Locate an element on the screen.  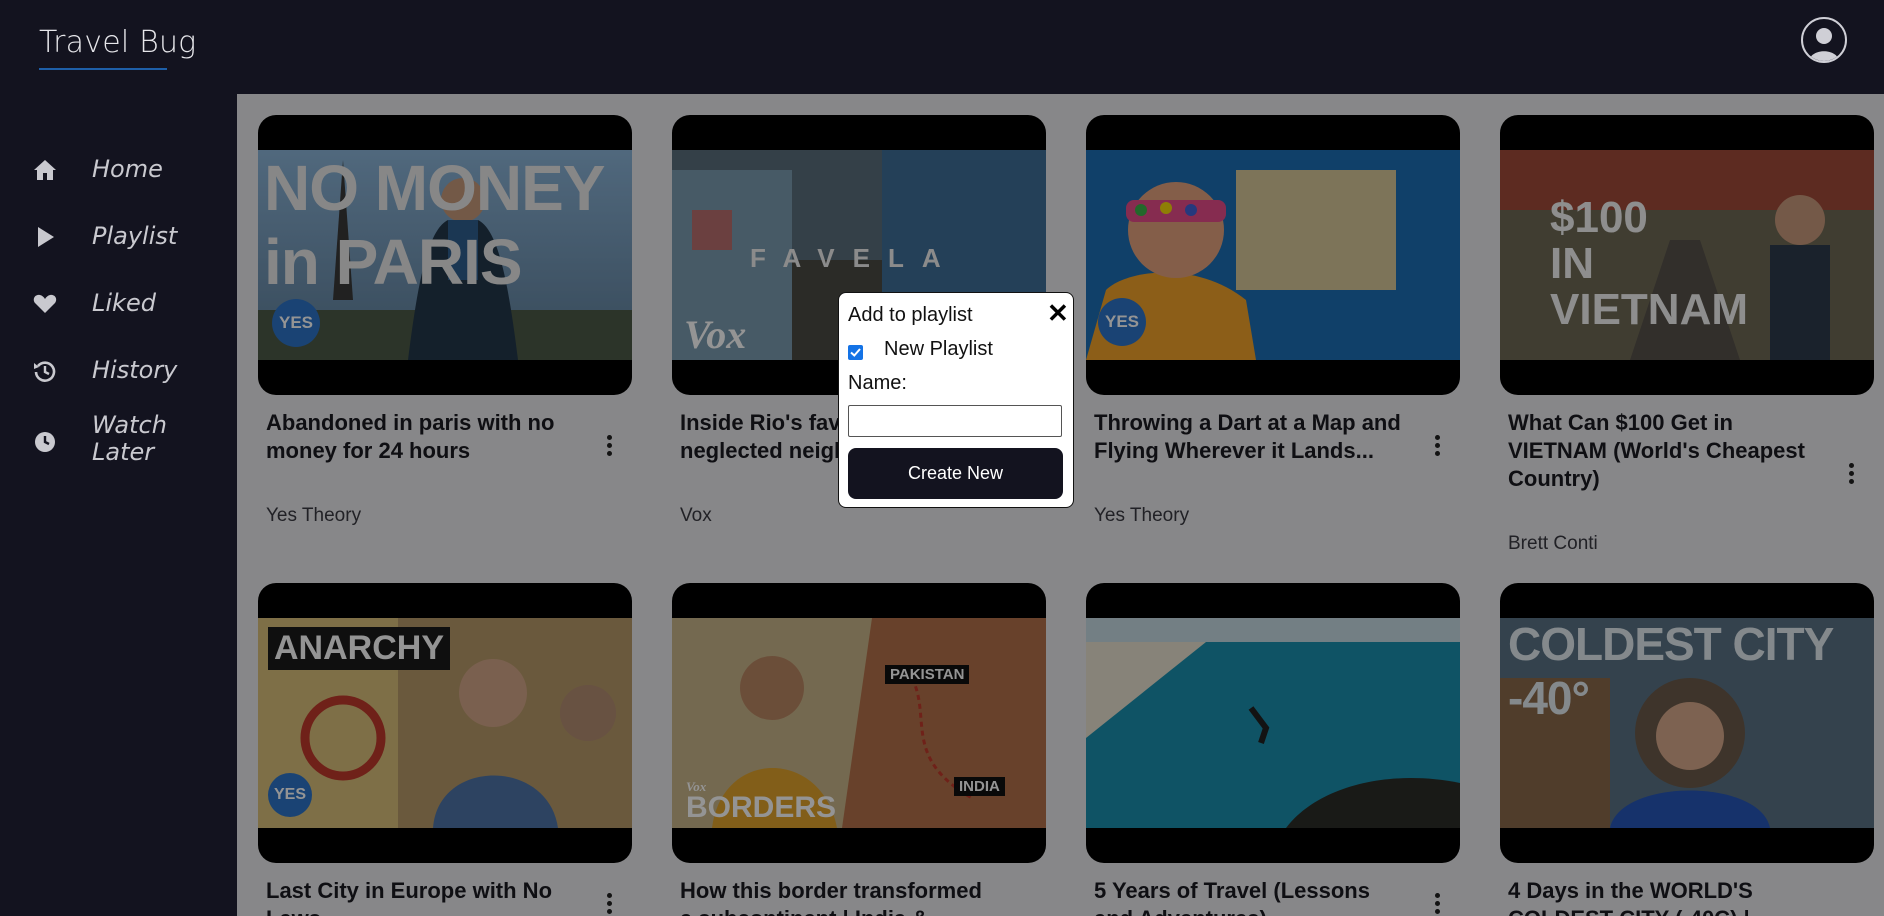
name-label: Name: is located at coordinates (877, 383).